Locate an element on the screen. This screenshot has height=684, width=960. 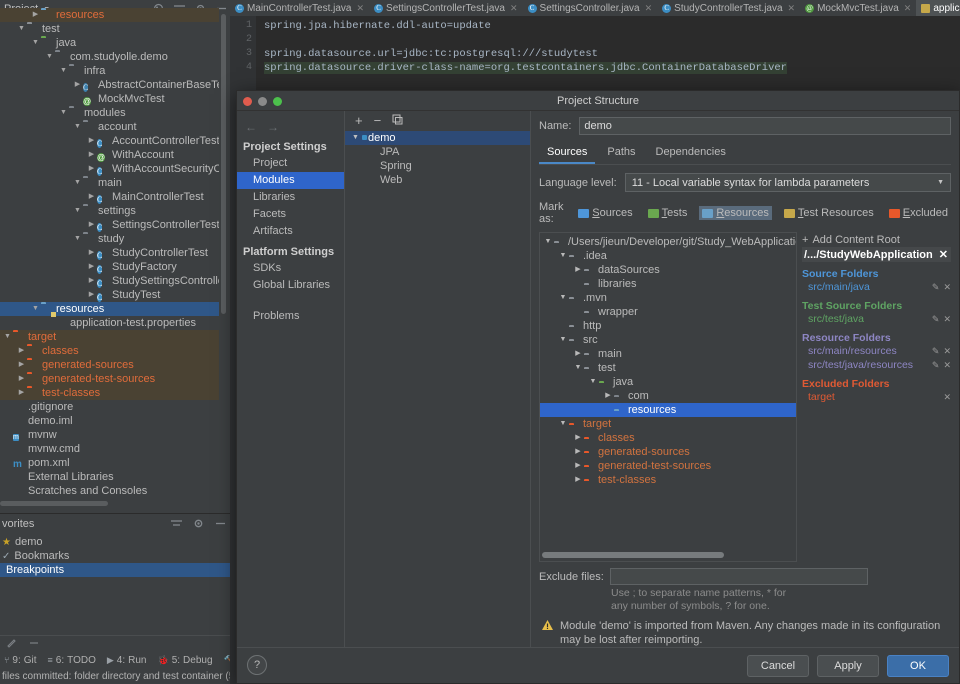
content-tree-row: ▼ target is located at coordinates (668, 424).